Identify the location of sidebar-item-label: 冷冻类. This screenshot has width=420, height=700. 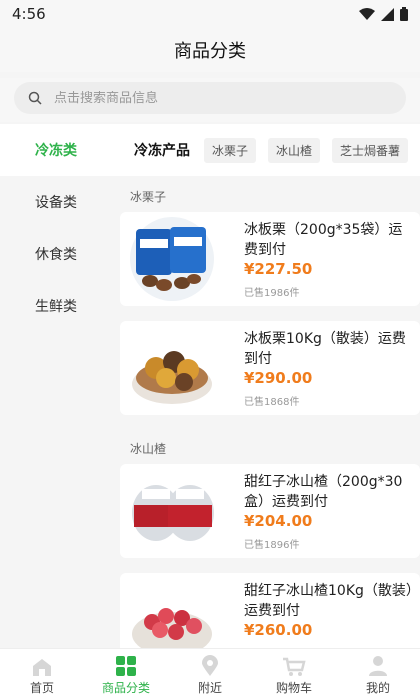
(56, 151).